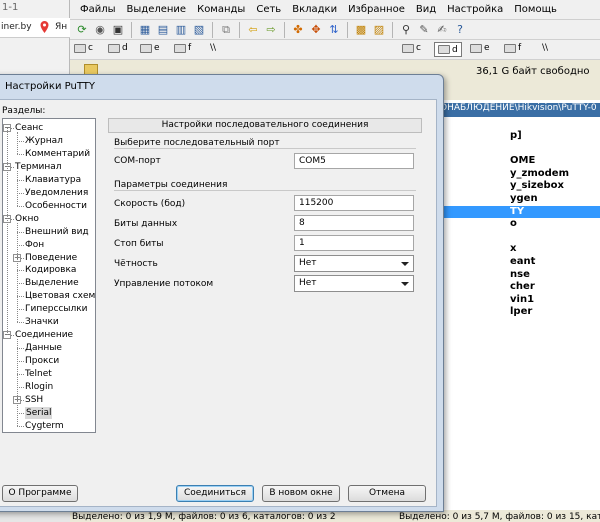  What do you see at coordinates (145, 30) in the screenshot?
I see `brief-view-icon: ▦` at bounding box center [145, 30].